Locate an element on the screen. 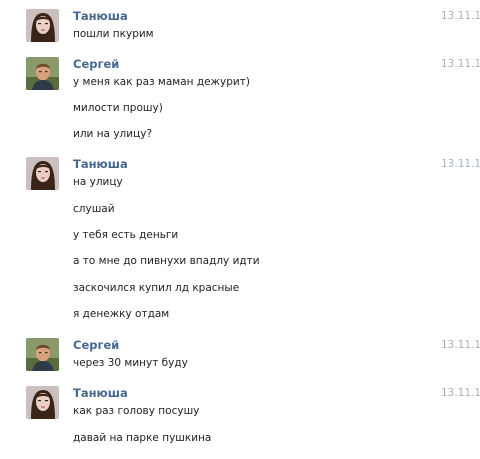  message-text: у меня как раз маман дежурит) is located at coordinates (161, 82).